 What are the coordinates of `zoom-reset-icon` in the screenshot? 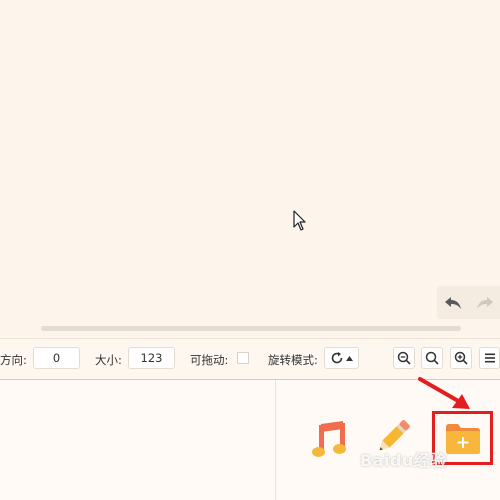 It's located at (432, 358).